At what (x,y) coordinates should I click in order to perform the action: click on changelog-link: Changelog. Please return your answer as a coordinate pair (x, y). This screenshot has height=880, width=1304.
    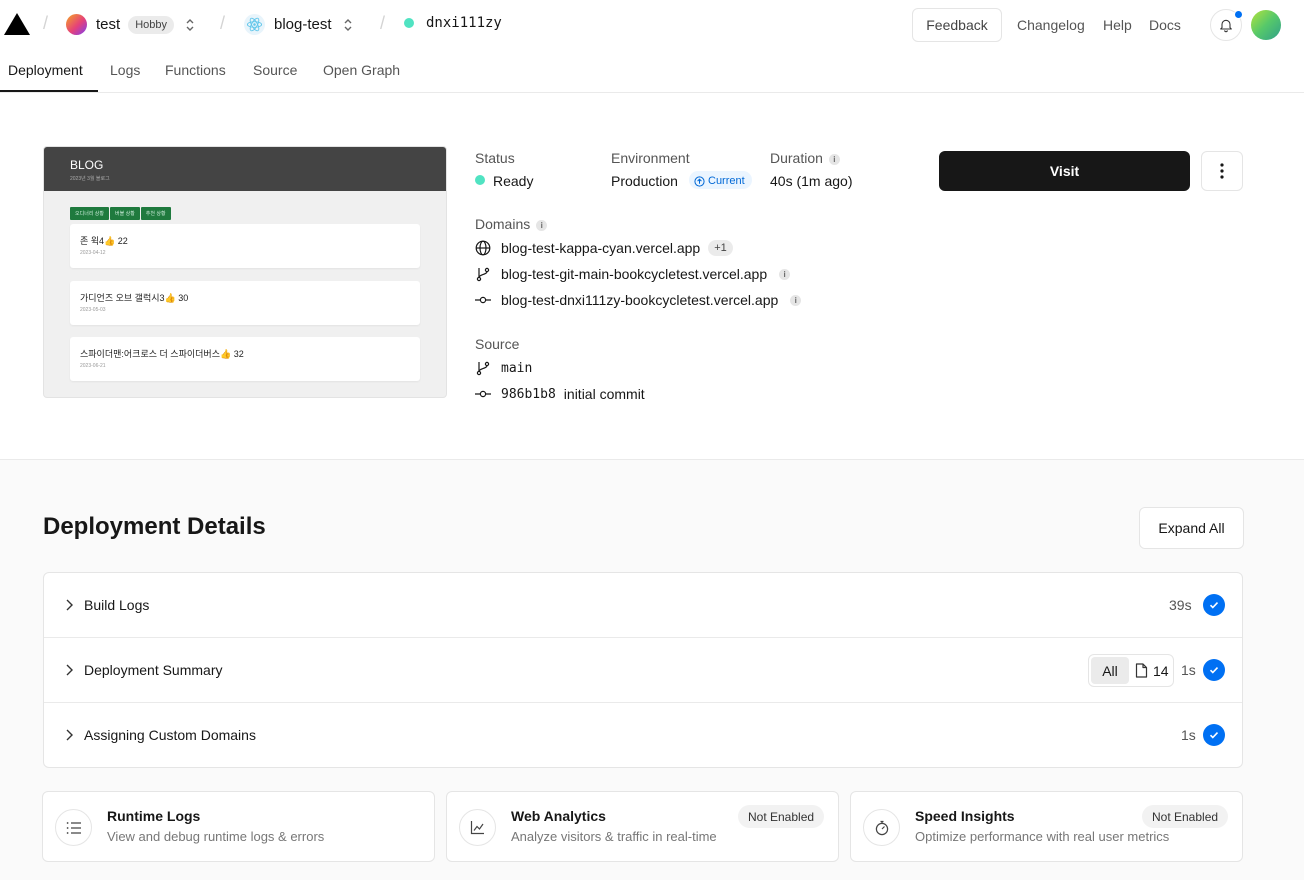
    Looking at the image, I should click on (1051, 25).